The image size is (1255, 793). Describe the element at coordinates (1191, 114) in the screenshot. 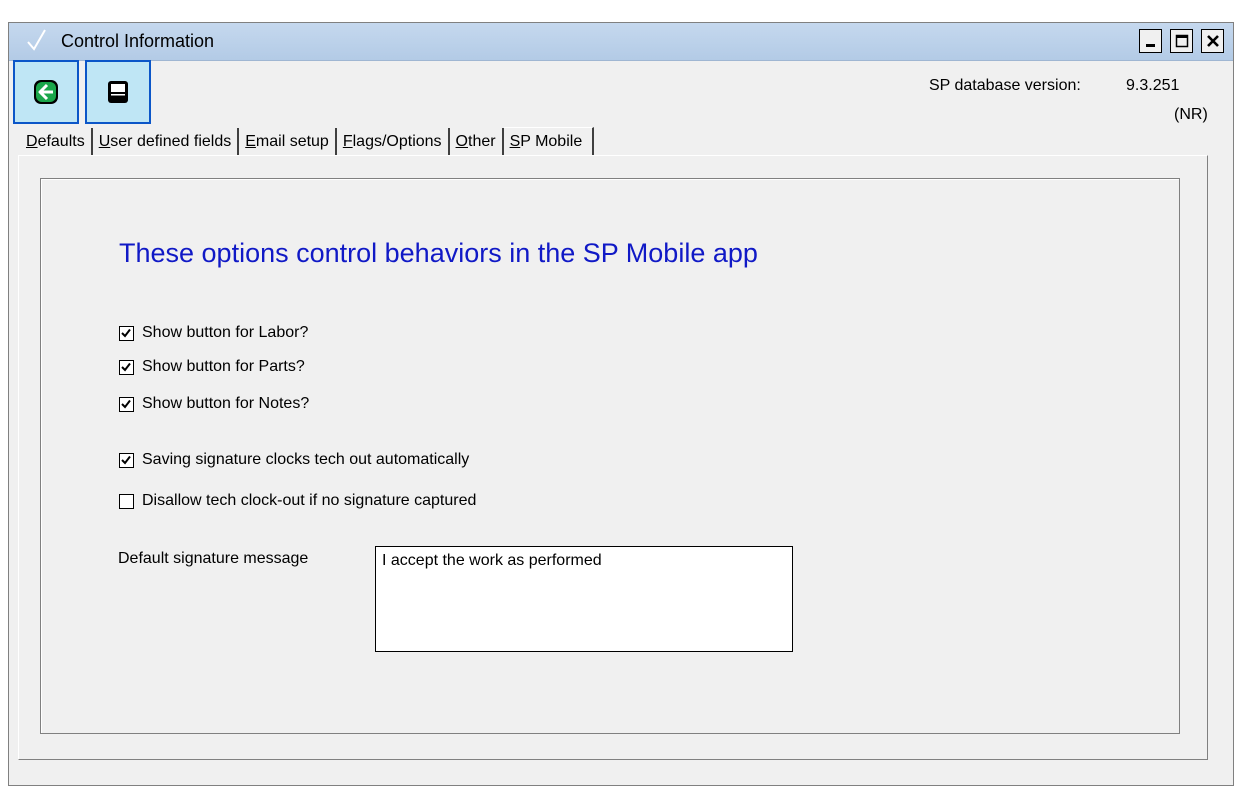

I see `database-version-suffix: (NR)` at that location.